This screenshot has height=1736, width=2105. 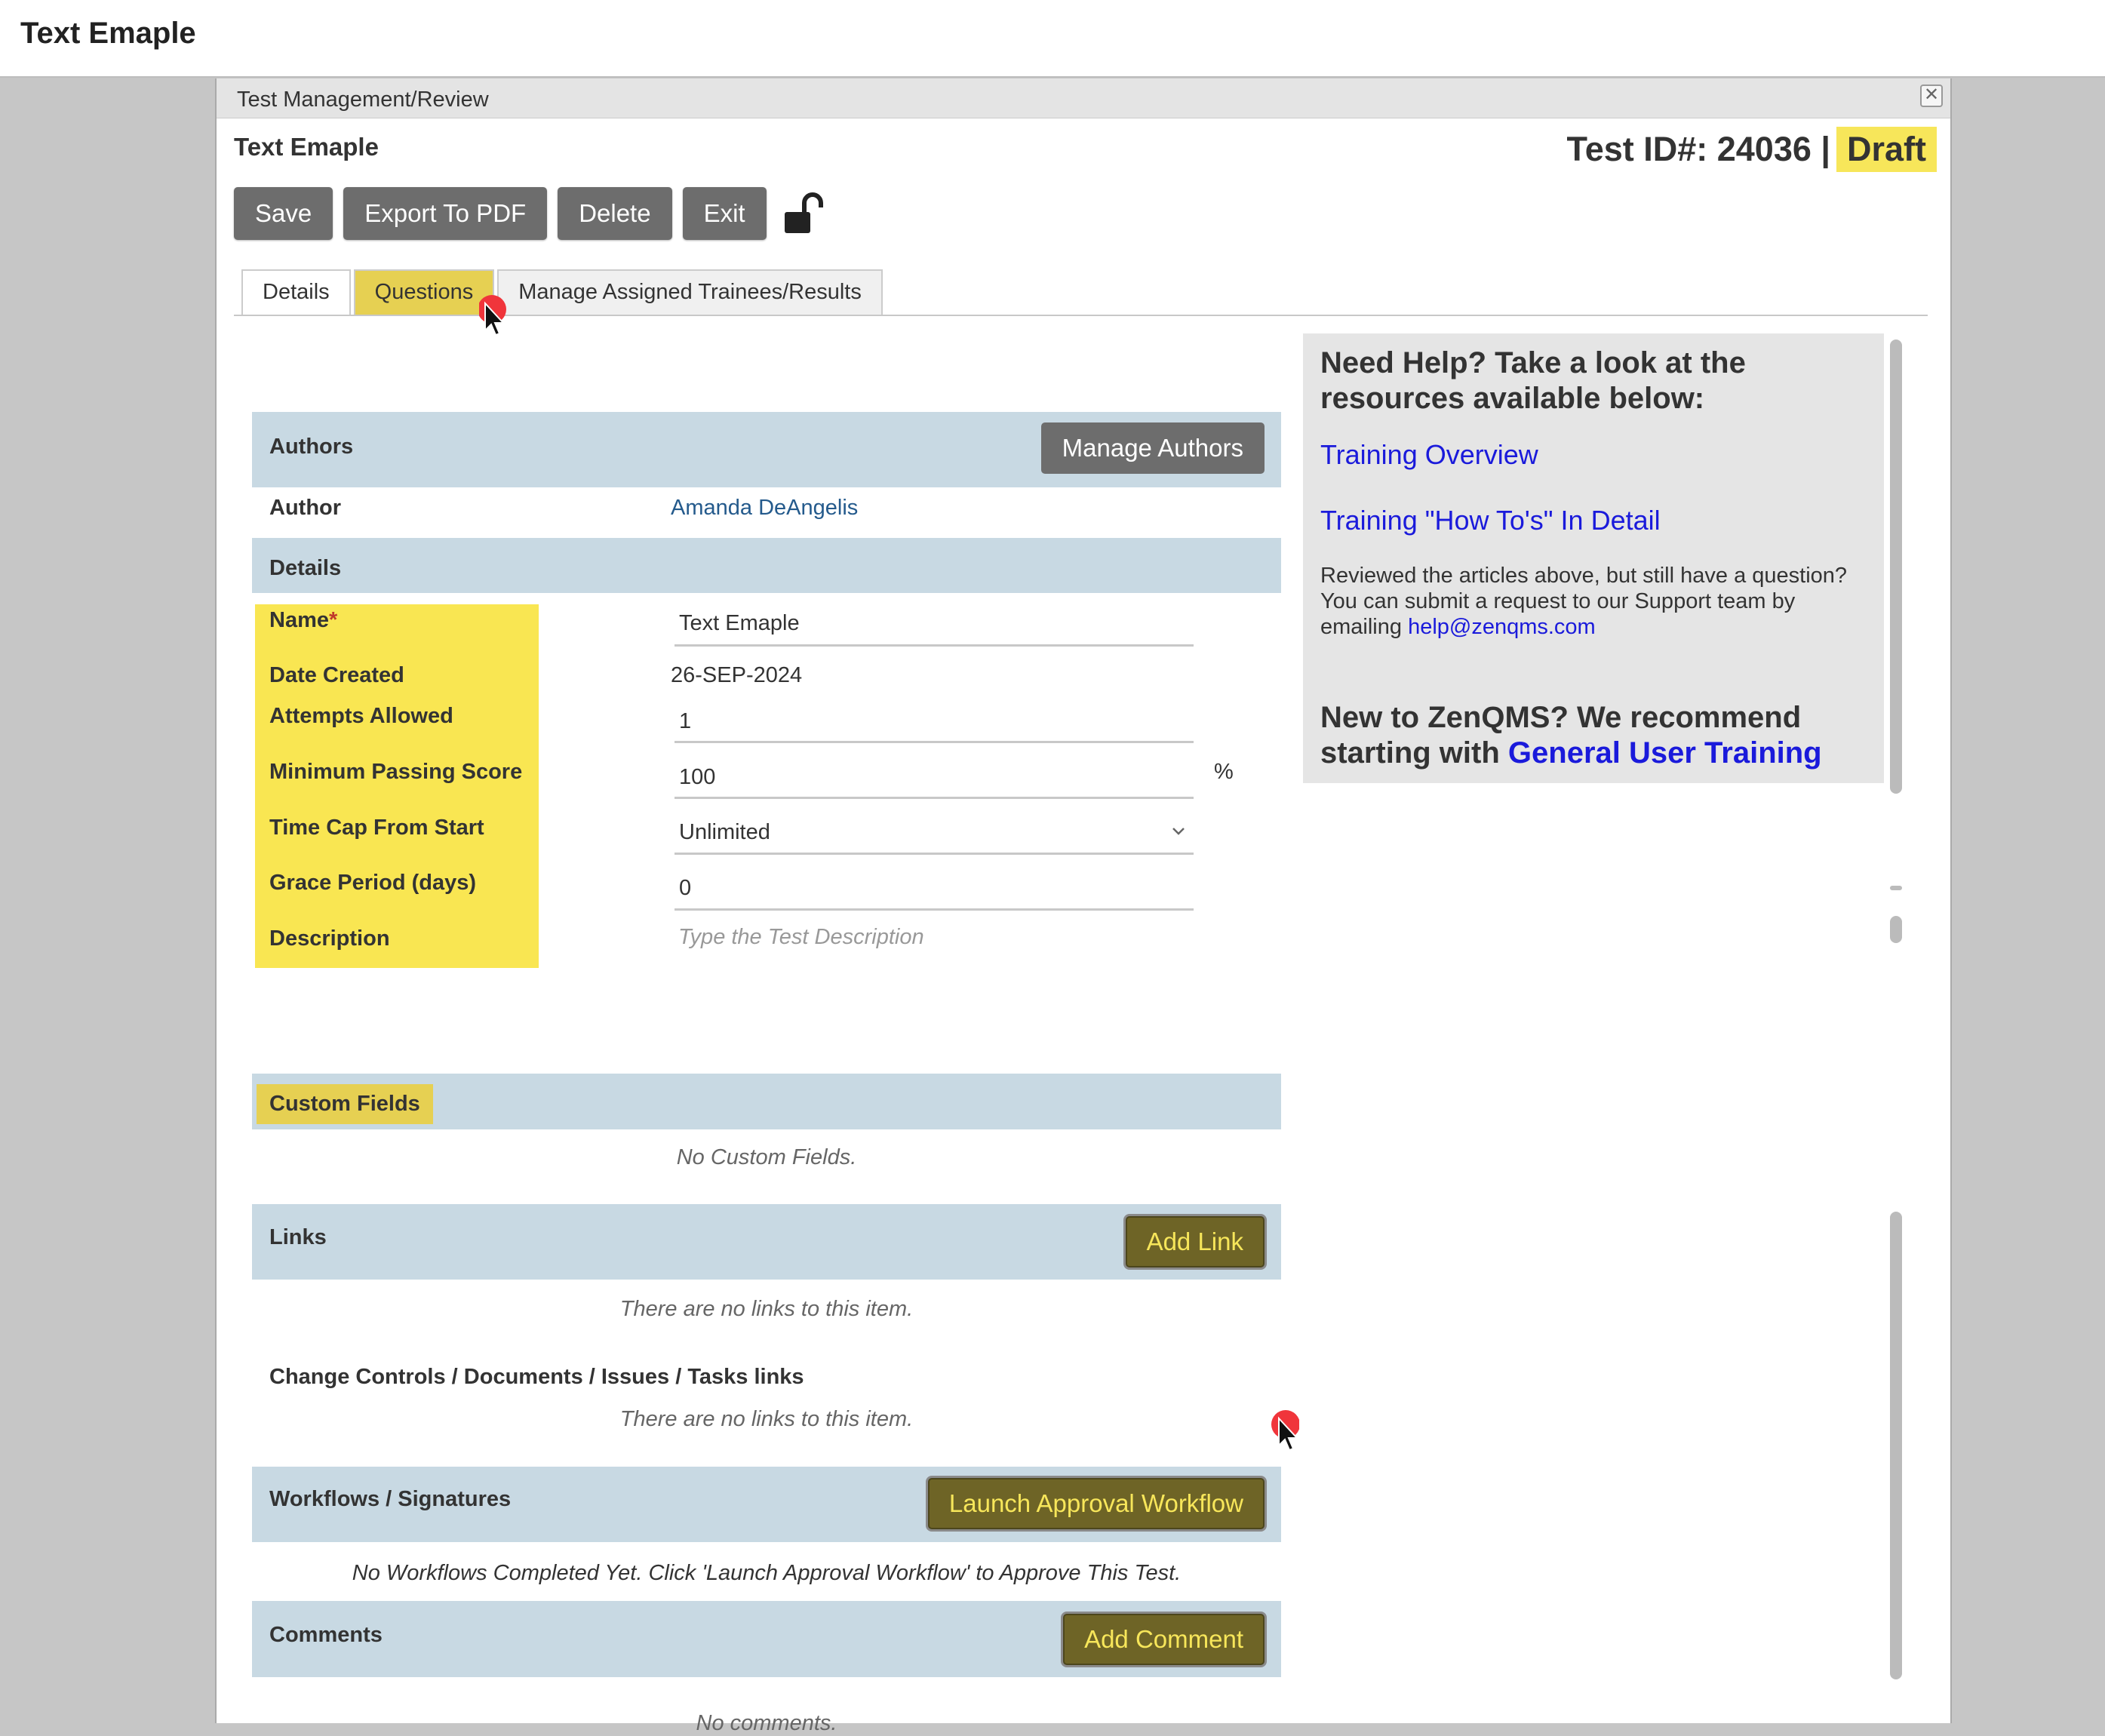 I want to click on scroll-handle, so click(x=1896, y=929).